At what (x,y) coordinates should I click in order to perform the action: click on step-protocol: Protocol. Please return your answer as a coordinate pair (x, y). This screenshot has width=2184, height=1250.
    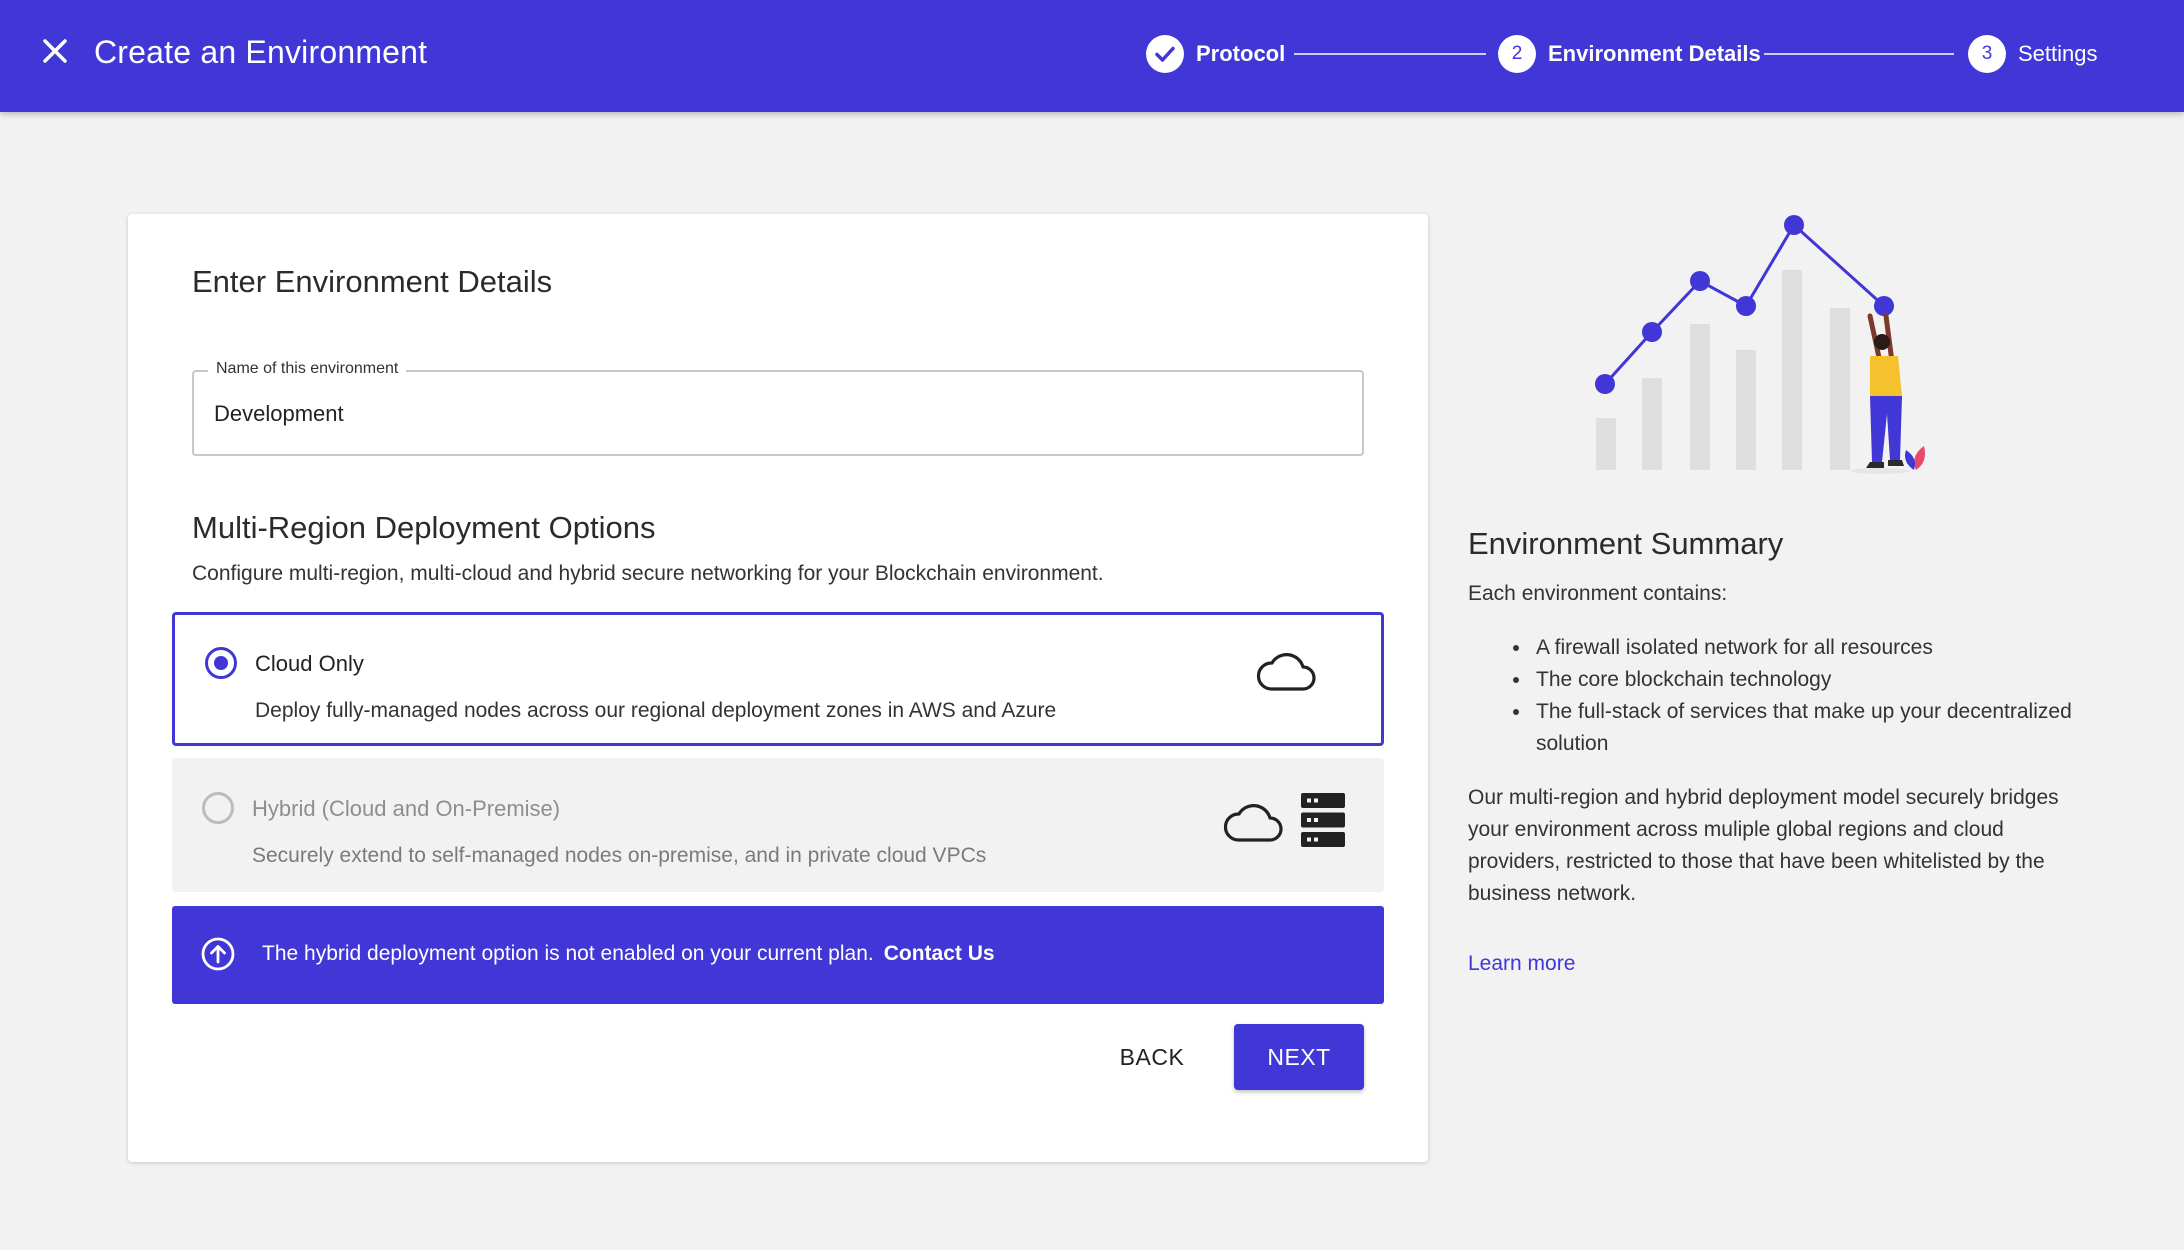
    Looking at the image, I should click on (1215, 54).